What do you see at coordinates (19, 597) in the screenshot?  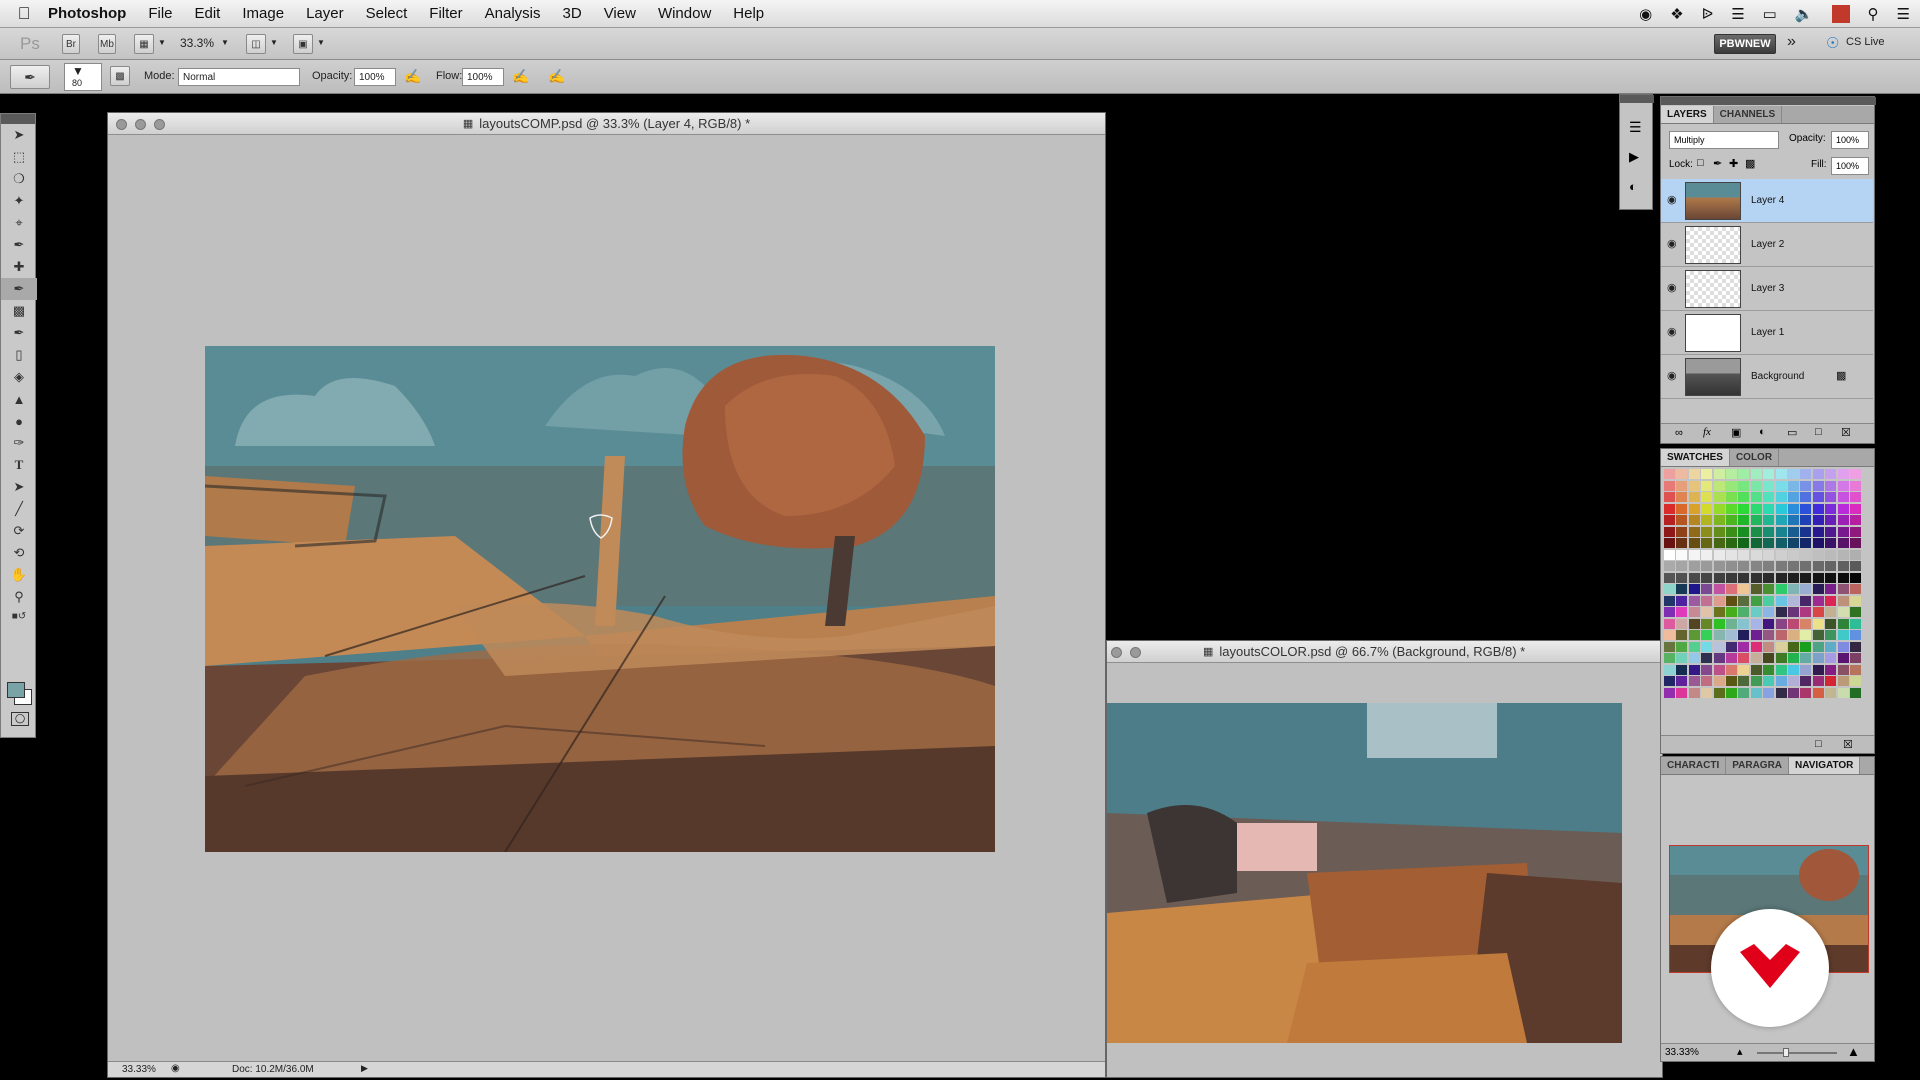 I see `zoom-tool-icon: ⚲` at bounding box center [19, 597].